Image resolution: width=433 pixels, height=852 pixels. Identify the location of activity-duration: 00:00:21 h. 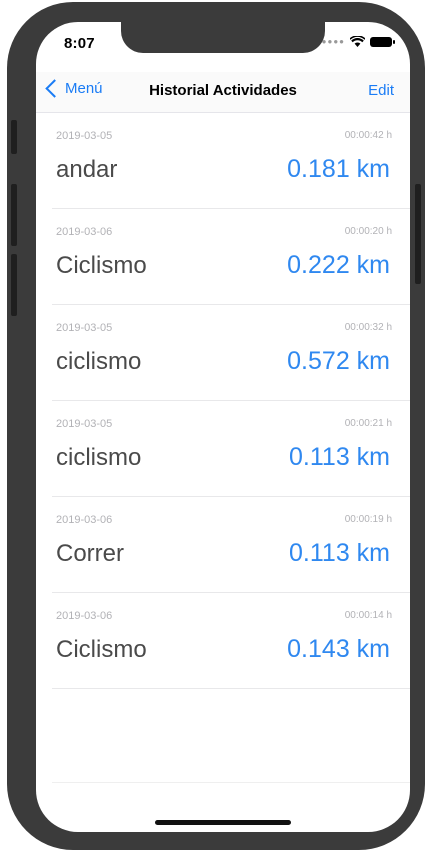
(368, 423).